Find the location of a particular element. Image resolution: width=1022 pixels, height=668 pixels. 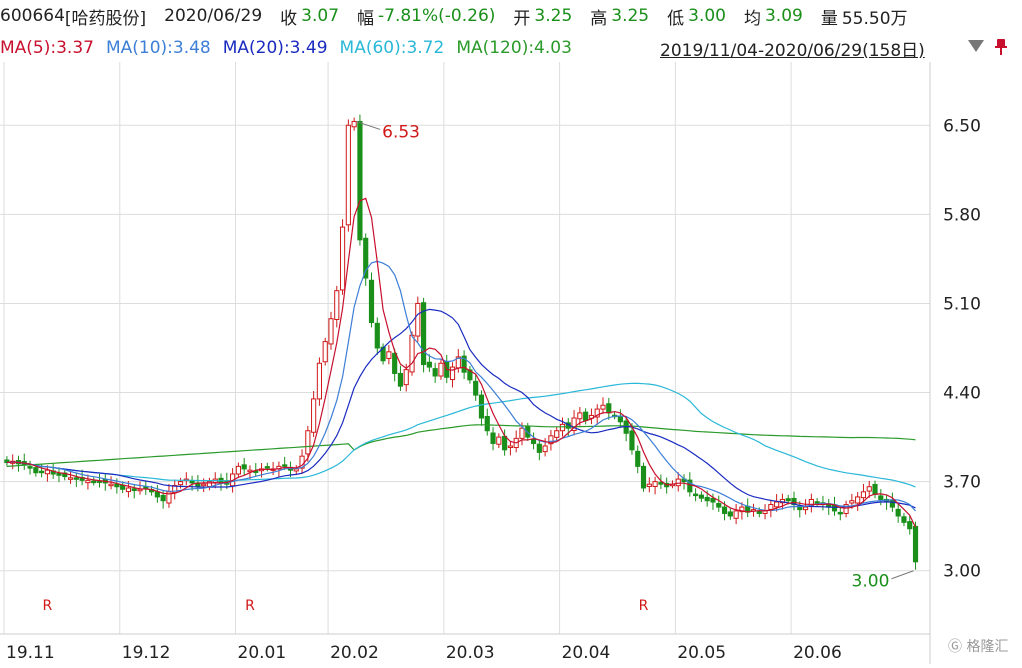

x-tick-label: 20.01 is located at coordinates (262, 653).